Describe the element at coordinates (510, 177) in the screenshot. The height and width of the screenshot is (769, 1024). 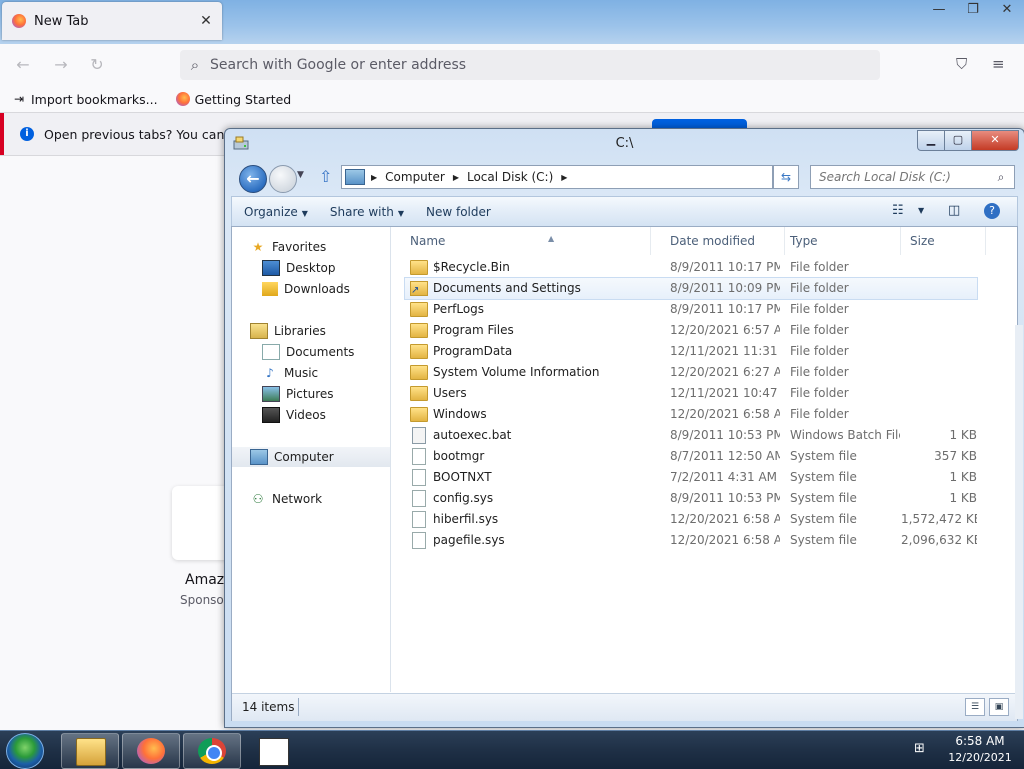
I see `breadcrumb-local-disk: Local Disk (C:)` at that location.